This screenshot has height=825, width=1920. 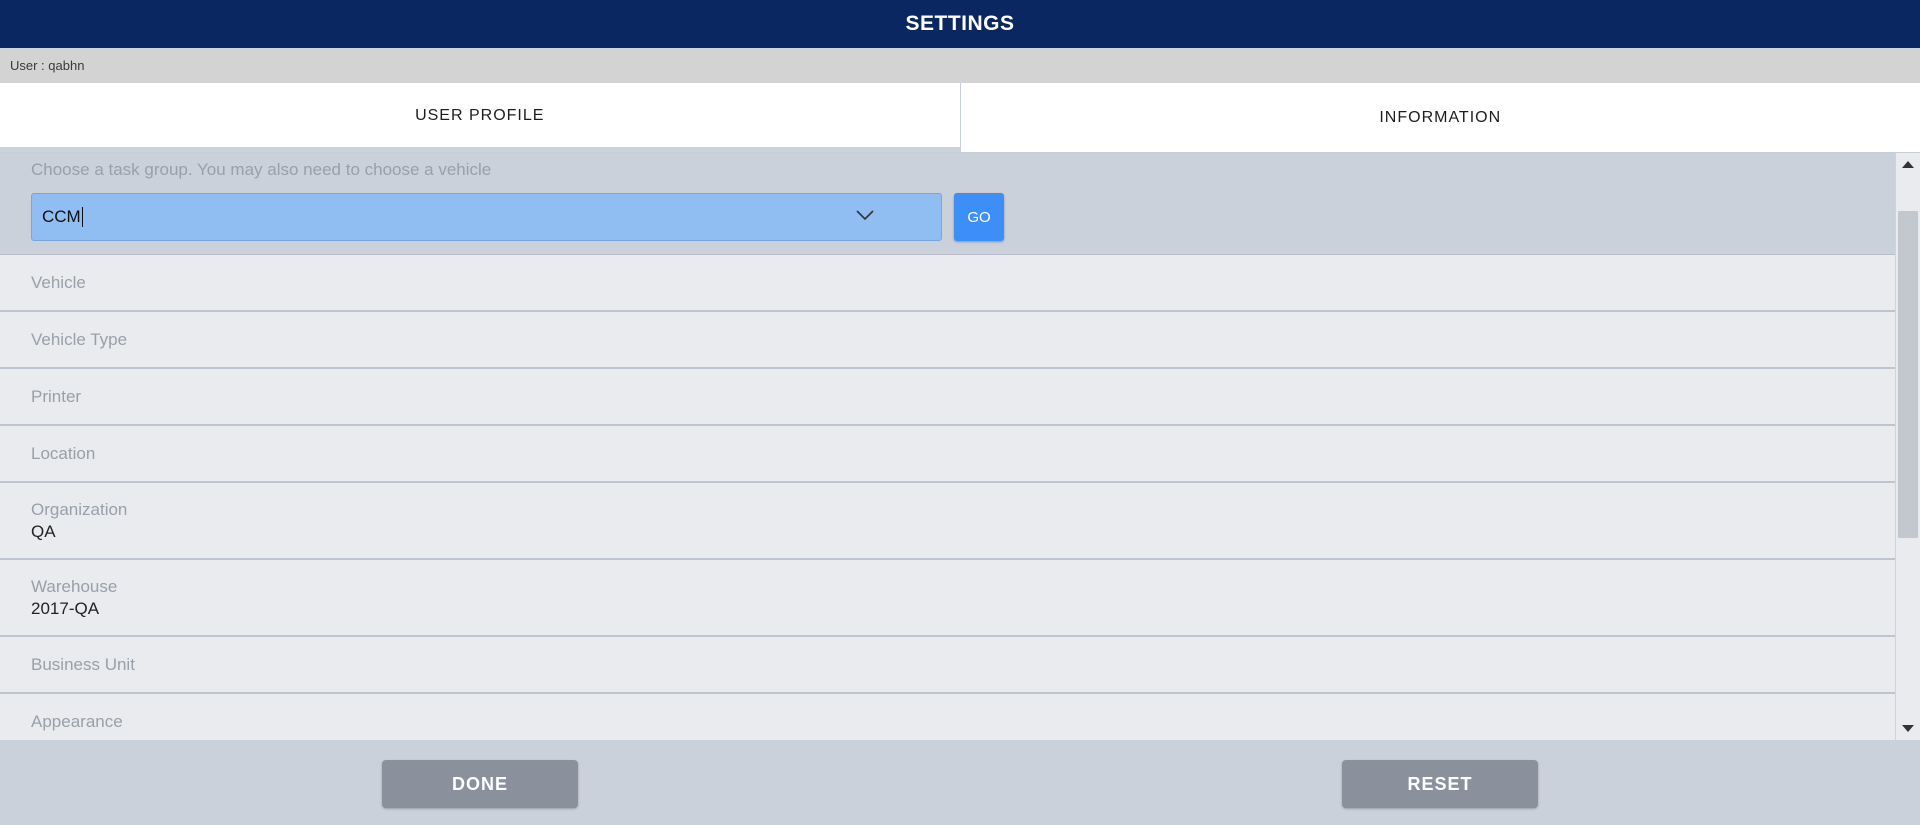 What do you see at coordinates (77, 721) in the screenshot?
I see `field-label: Appearance` at bounding box center [77, 721].